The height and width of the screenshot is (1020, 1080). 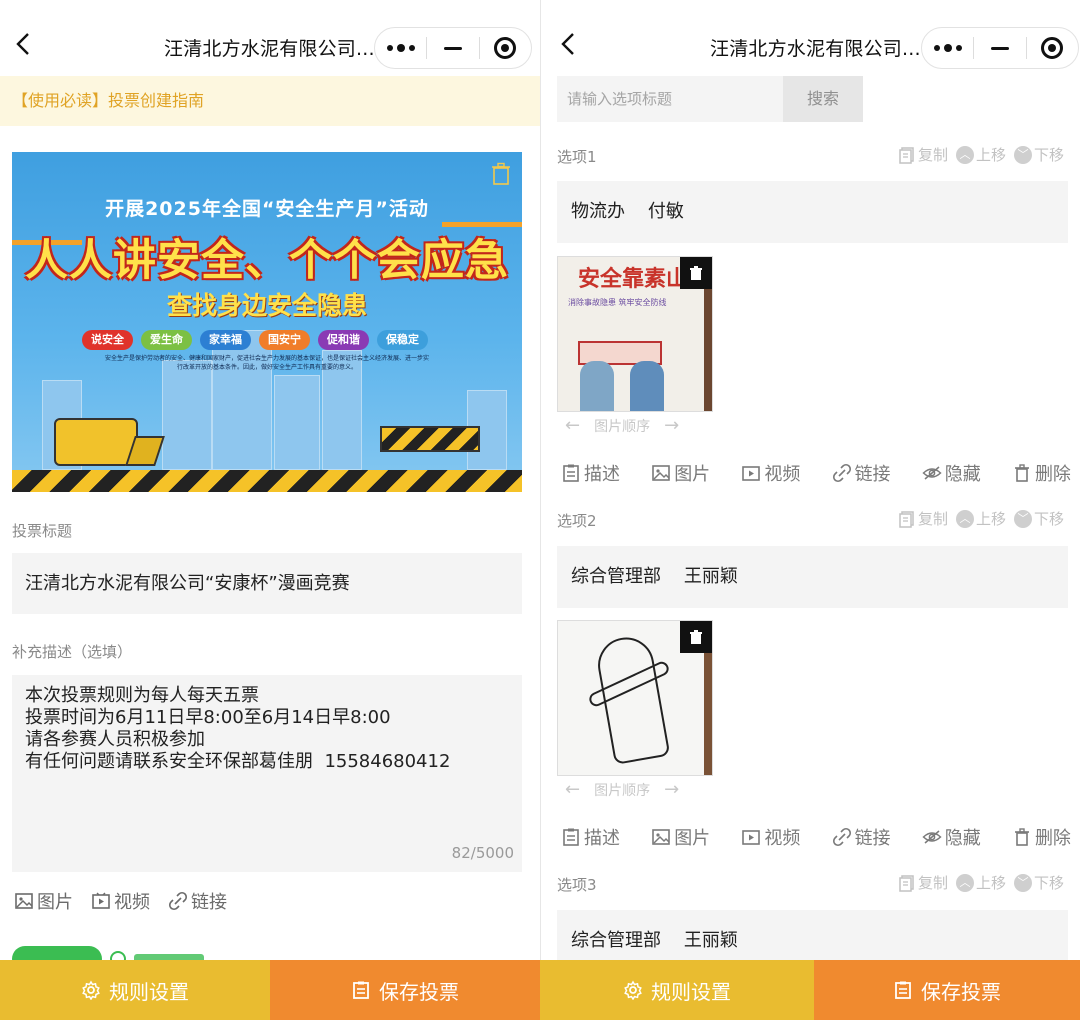 I want to click on banner-subtitle: 开展2025年全国“安全生产月”活动, so click(x=267, y=209).